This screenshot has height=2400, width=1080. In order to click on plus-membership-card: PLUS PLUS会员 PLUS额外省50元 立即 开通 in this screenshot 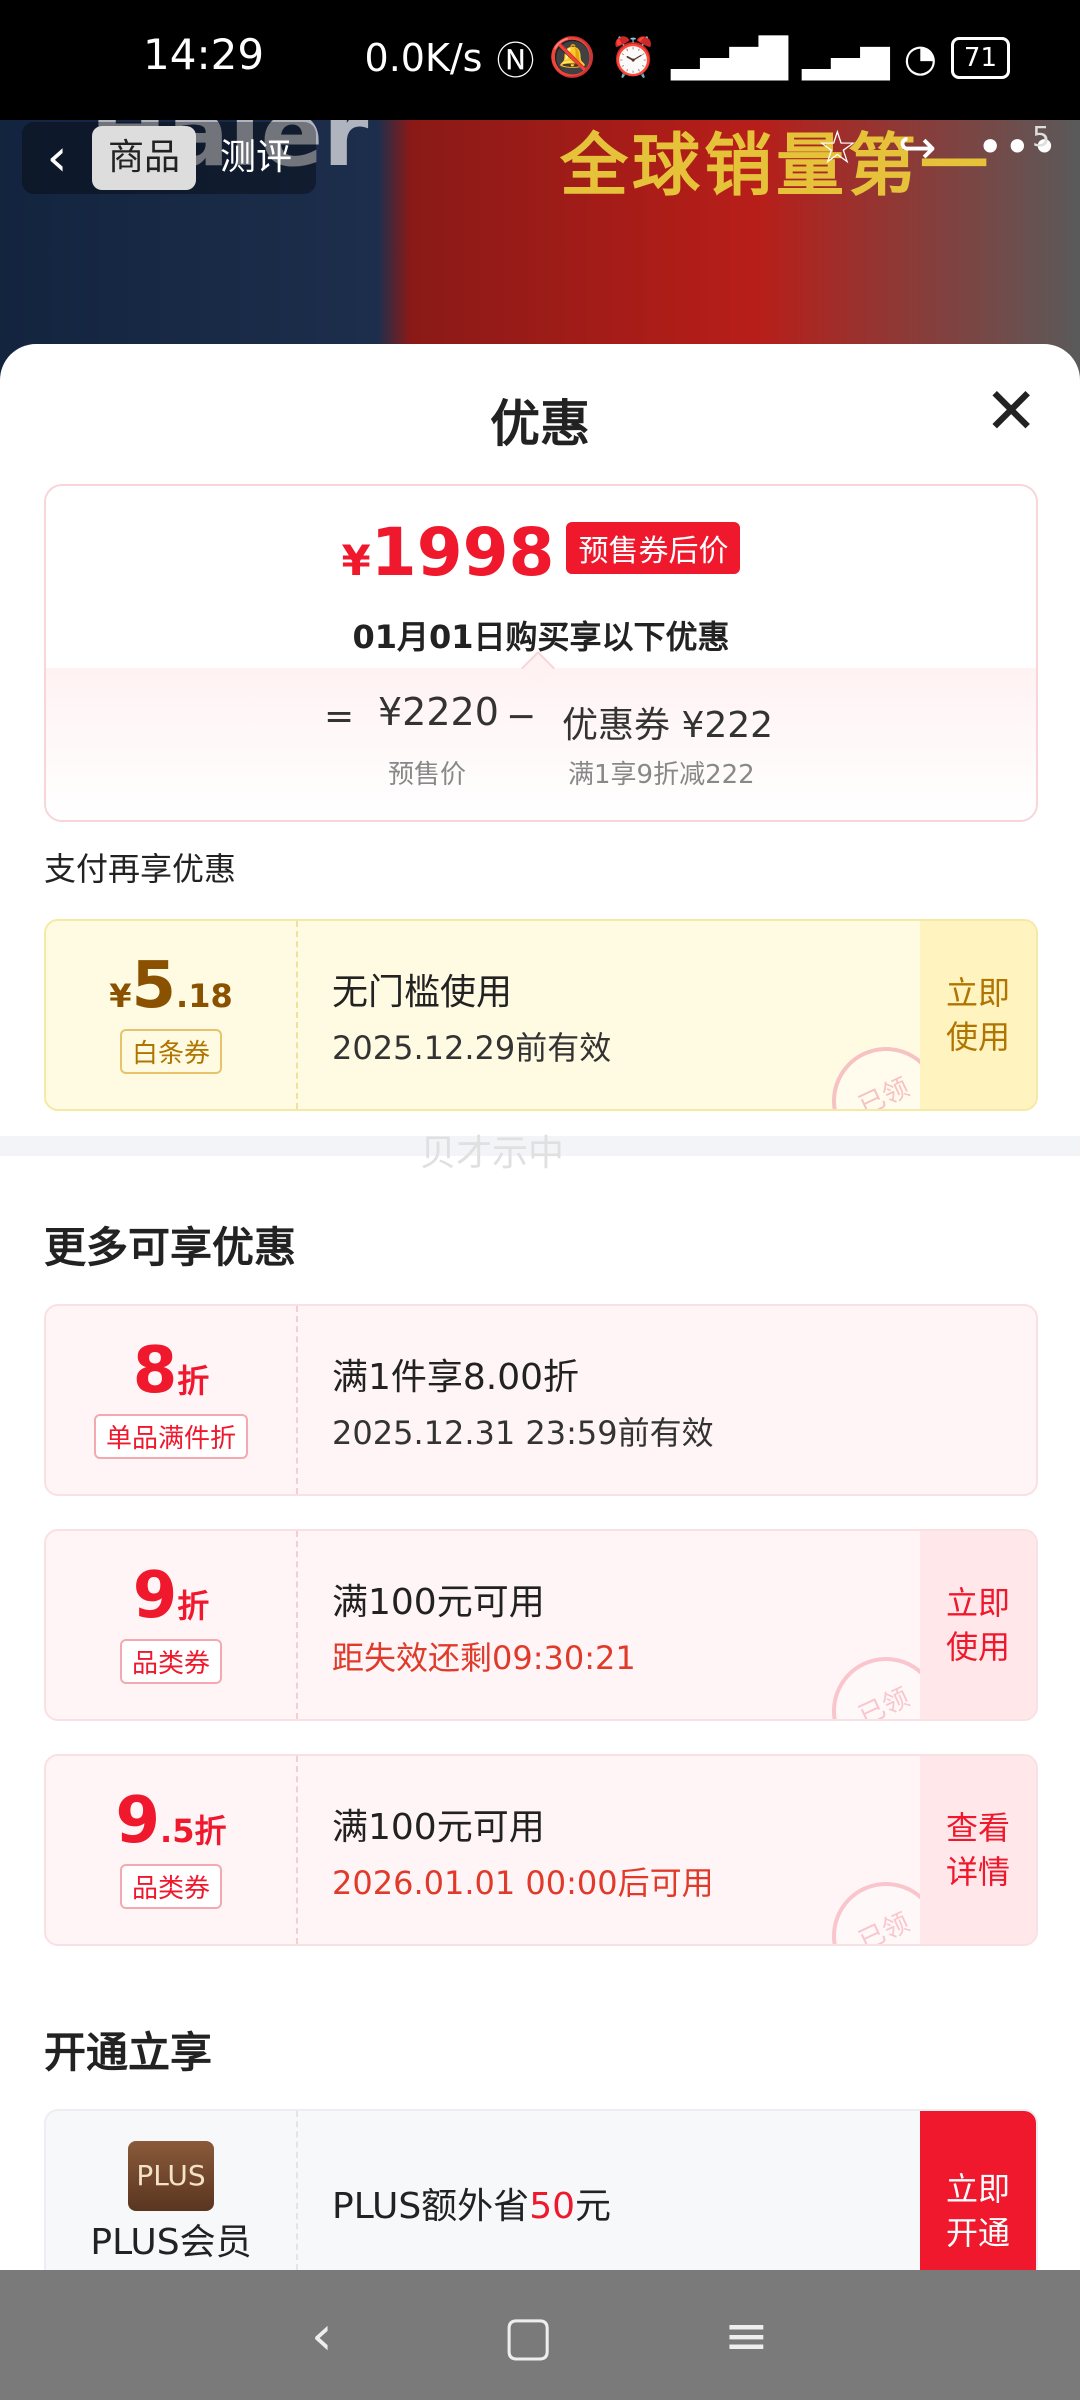, I will do `click(541, 2189)`.